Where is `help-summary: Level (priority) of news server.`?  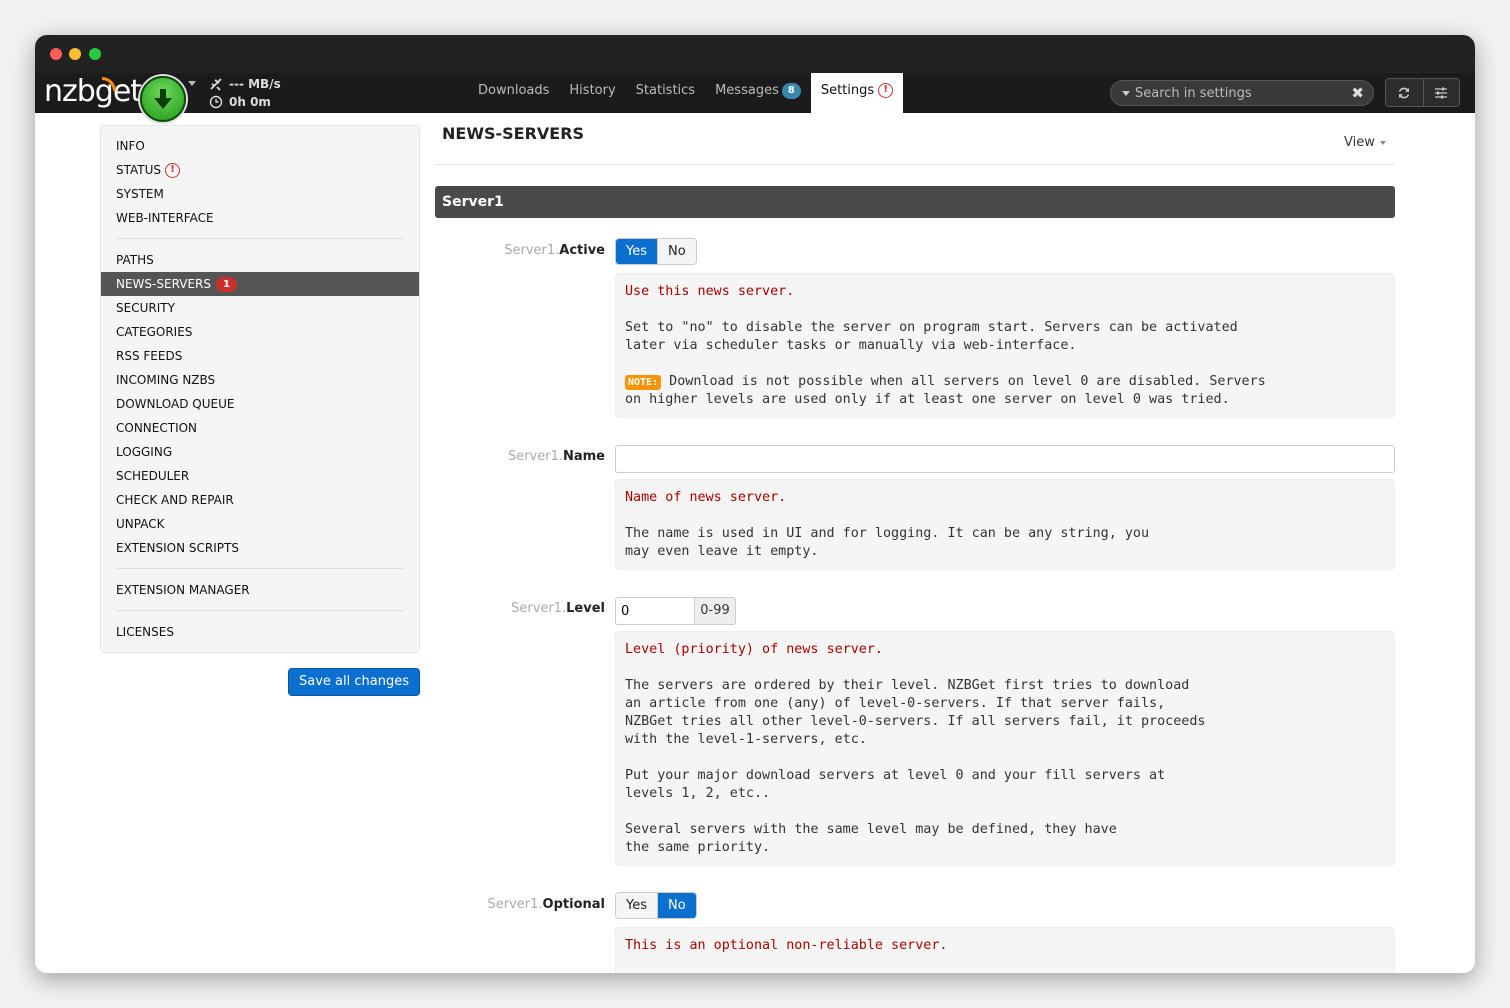 help-summary: Level (priority) of news server. is located at coordinates (754, 649).